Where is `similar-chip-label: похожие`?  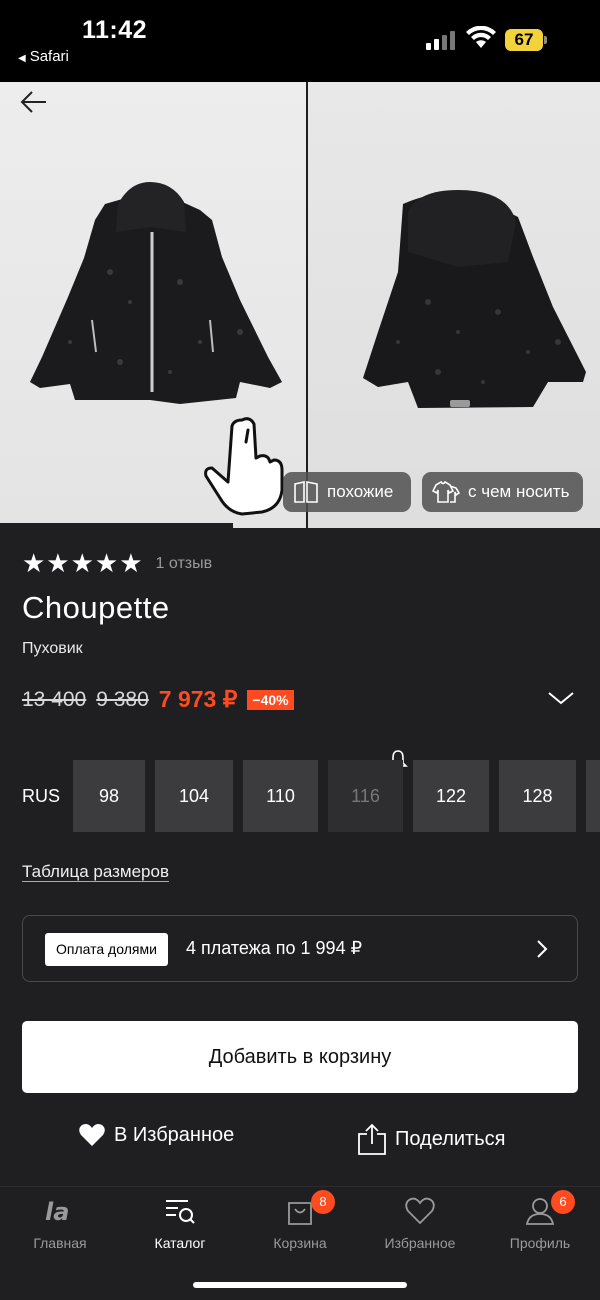 similar-chip-label: похожие is located at coordinates (360, 491).